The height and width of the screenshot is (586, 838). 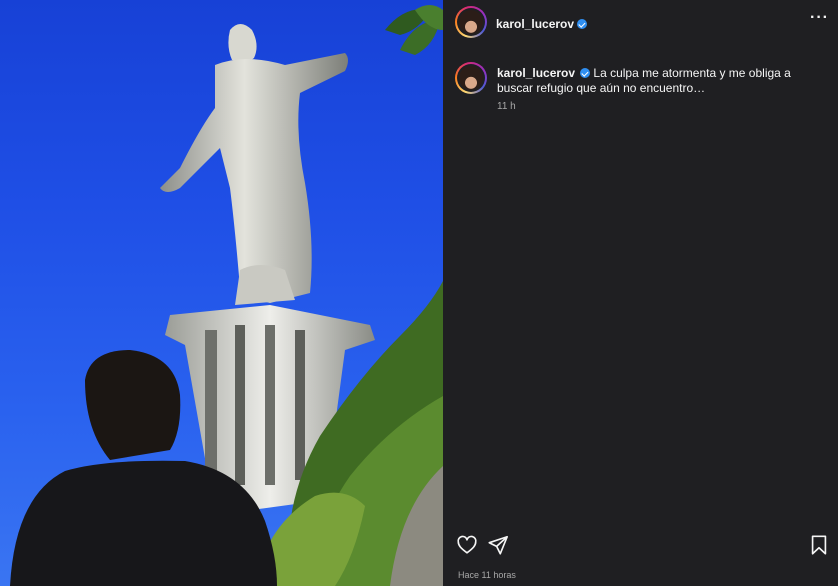 What do you see at coordinates (471, 22) in the screenshot?
I see `author-avatar` at bounding box center [471, 22].